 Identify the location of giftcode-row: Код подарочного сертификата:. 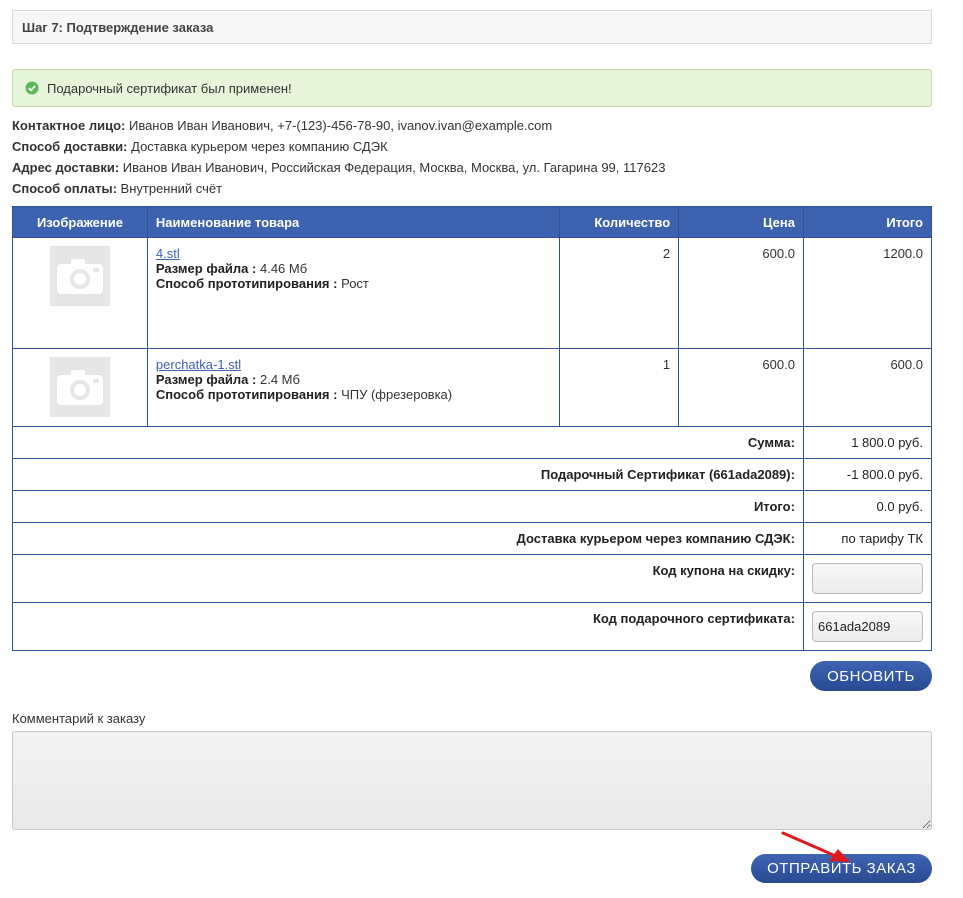
(472, 626).